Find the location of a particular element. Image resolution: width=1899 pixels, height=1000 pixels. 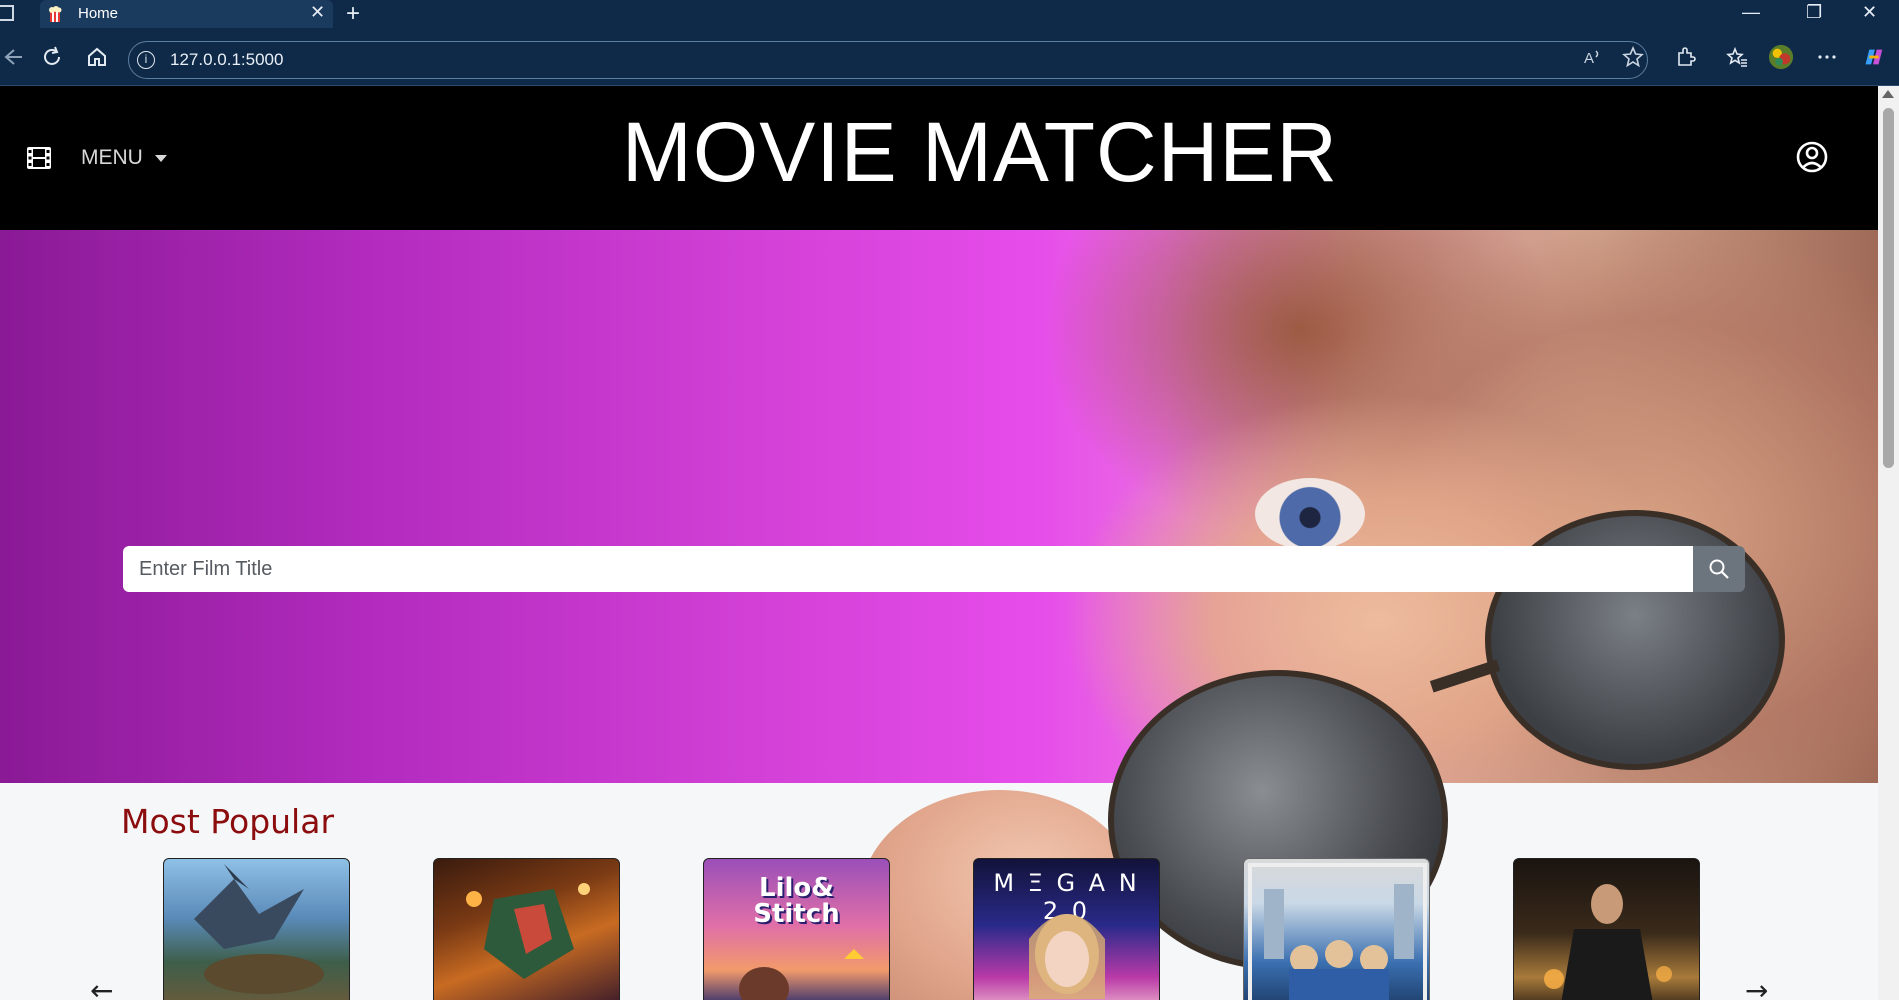

popcorn-favicon-icon is located at coordinates (55, 14).